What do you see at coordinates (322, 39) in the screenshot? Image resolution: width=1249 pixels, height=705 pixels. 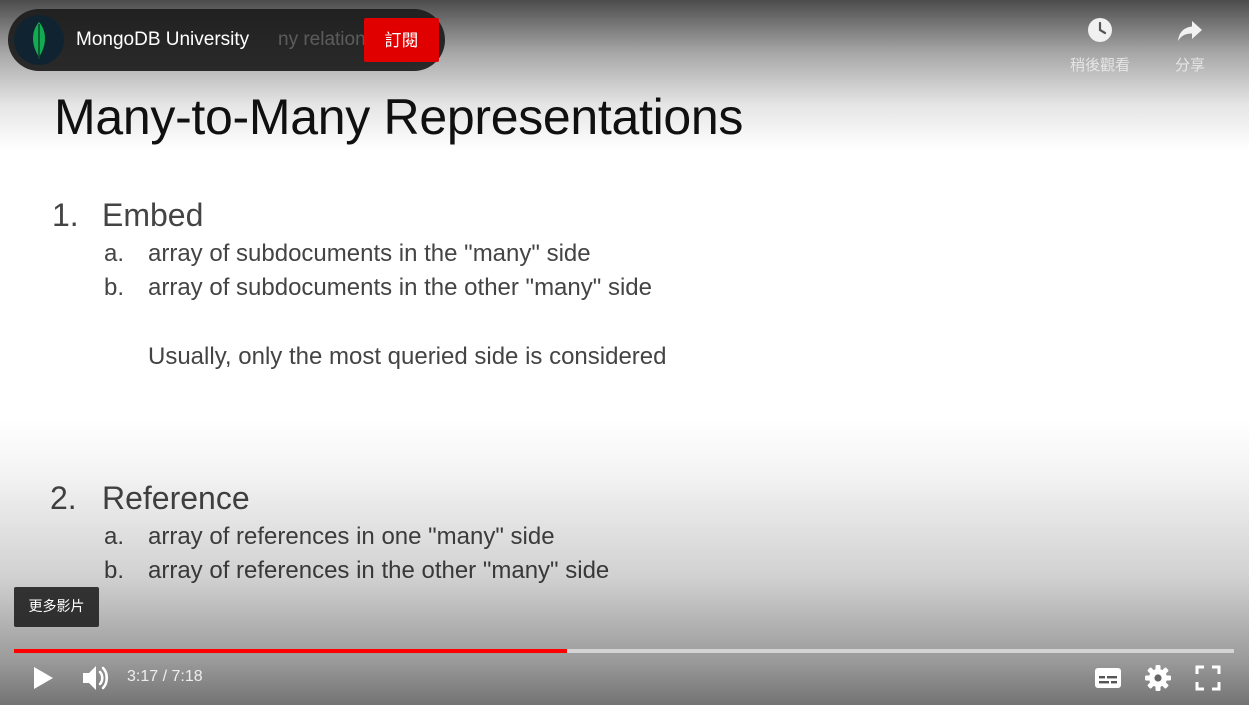 I see `video-title-overflow: ny relation` at bounding box center [322, 39].